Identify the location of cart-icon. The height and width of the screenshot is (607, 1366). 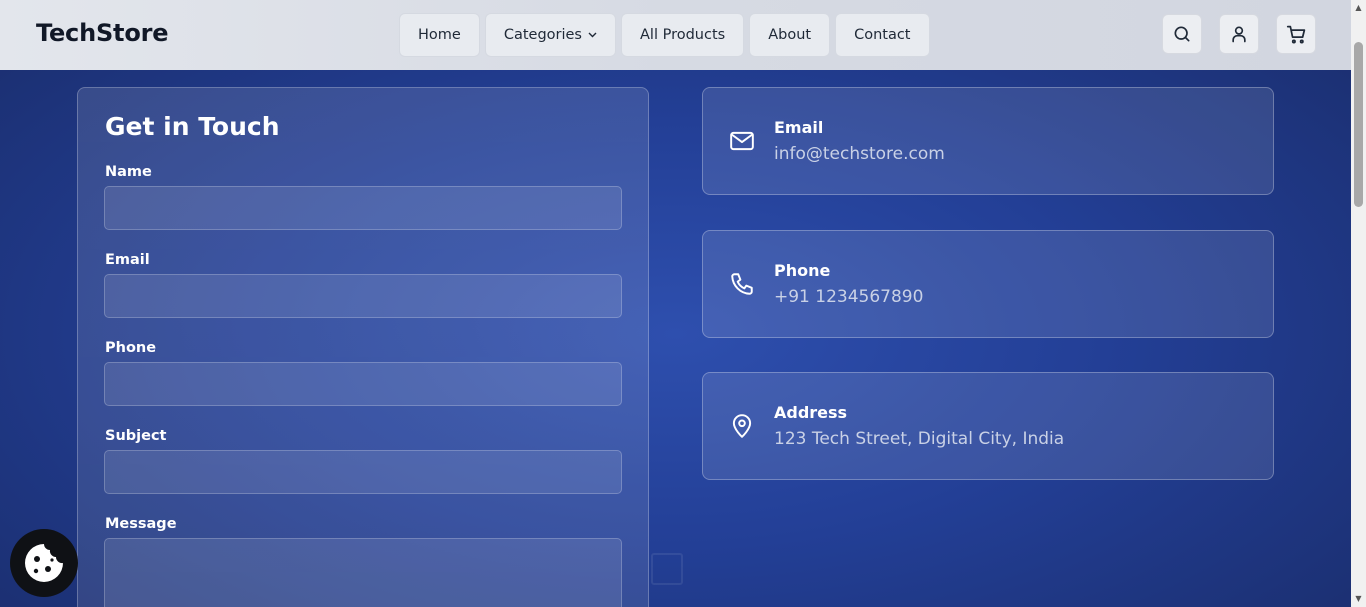
(1295, 34).